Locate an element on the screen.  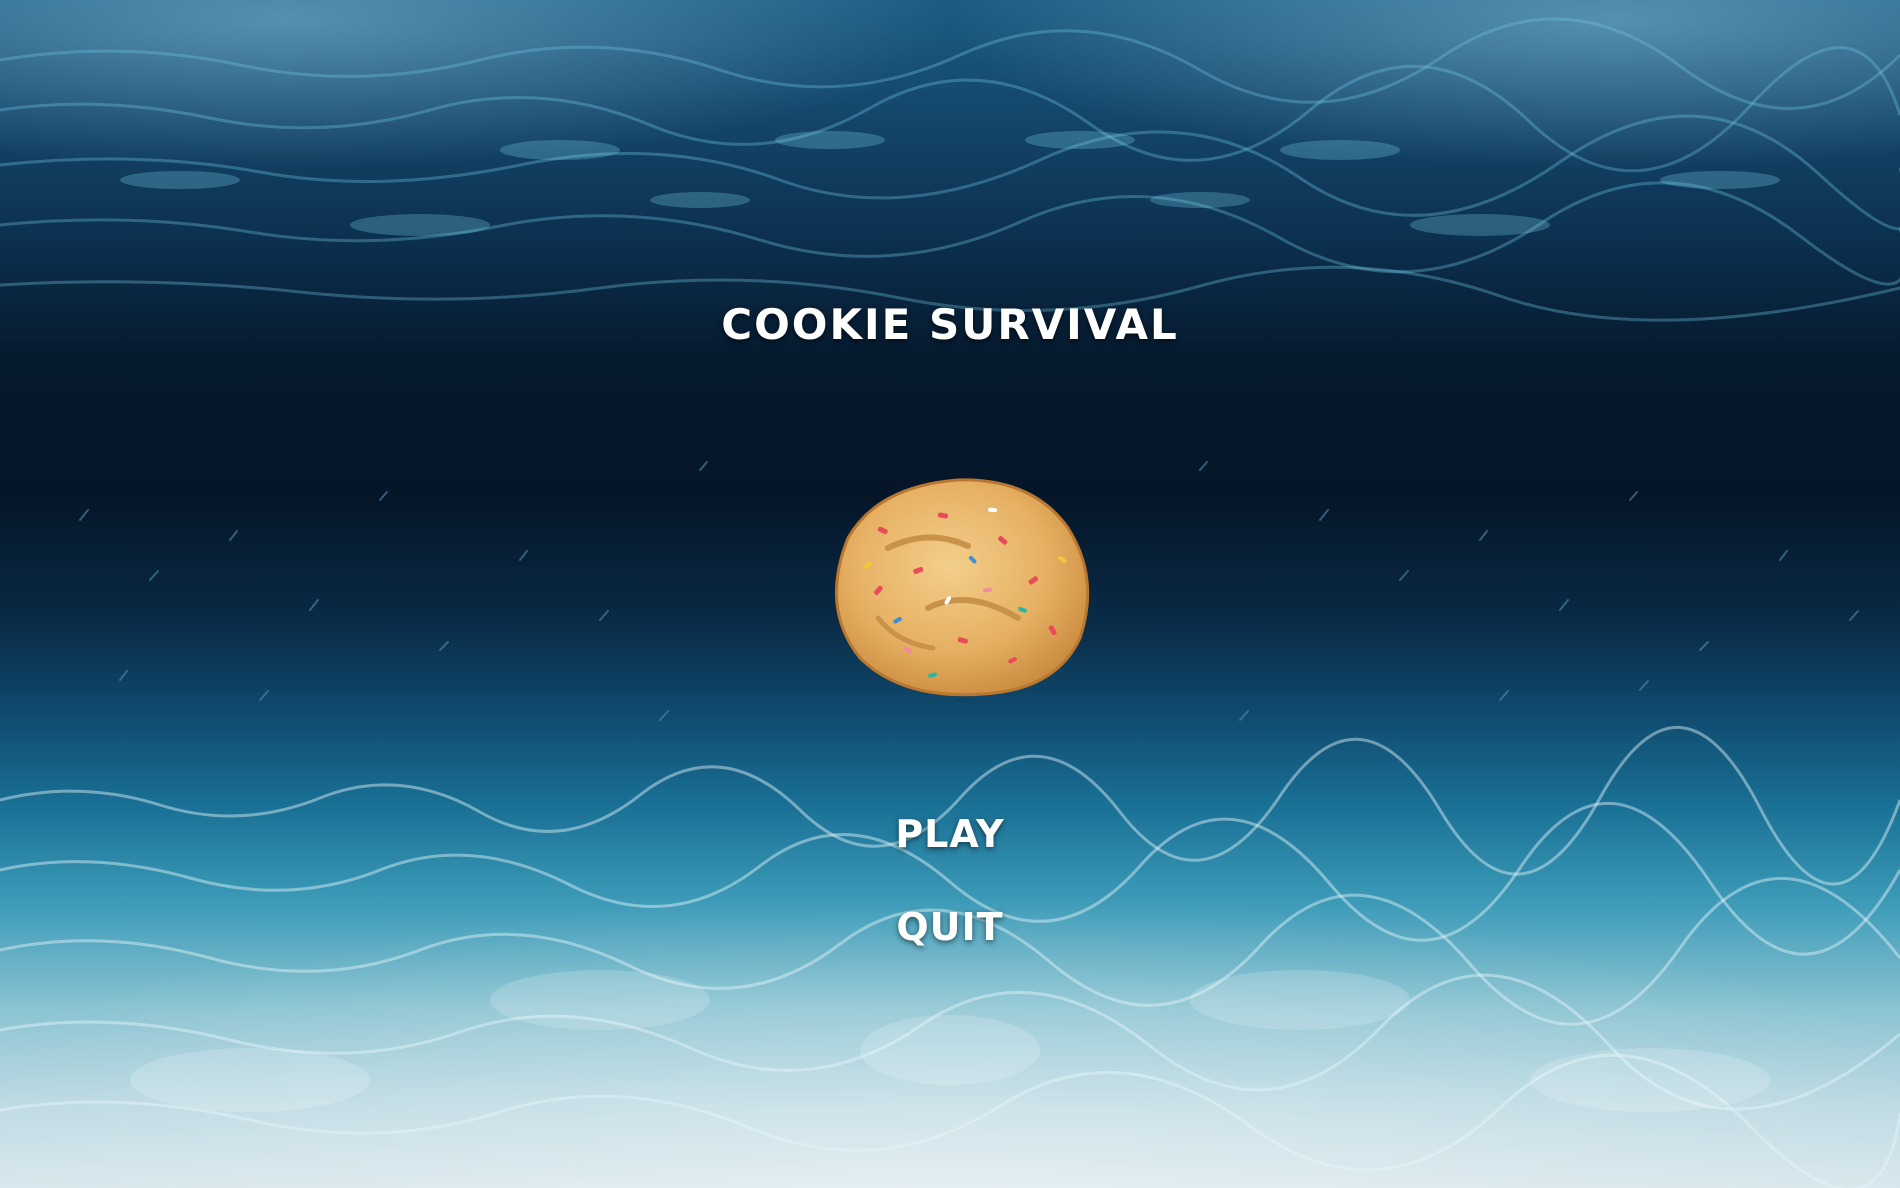
game-title: COOKIE SURVIVAL is located at coordinates (950, 324).